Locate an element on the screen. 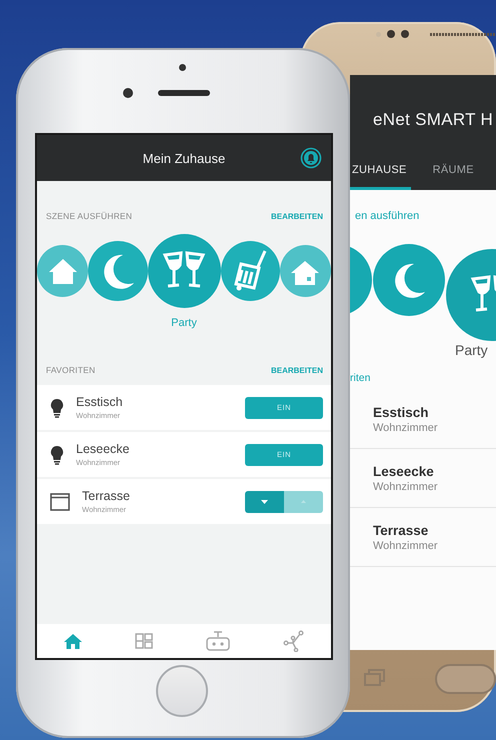 The image size is (496, 740). suitcase-icon is located at coordinates (250, 271).